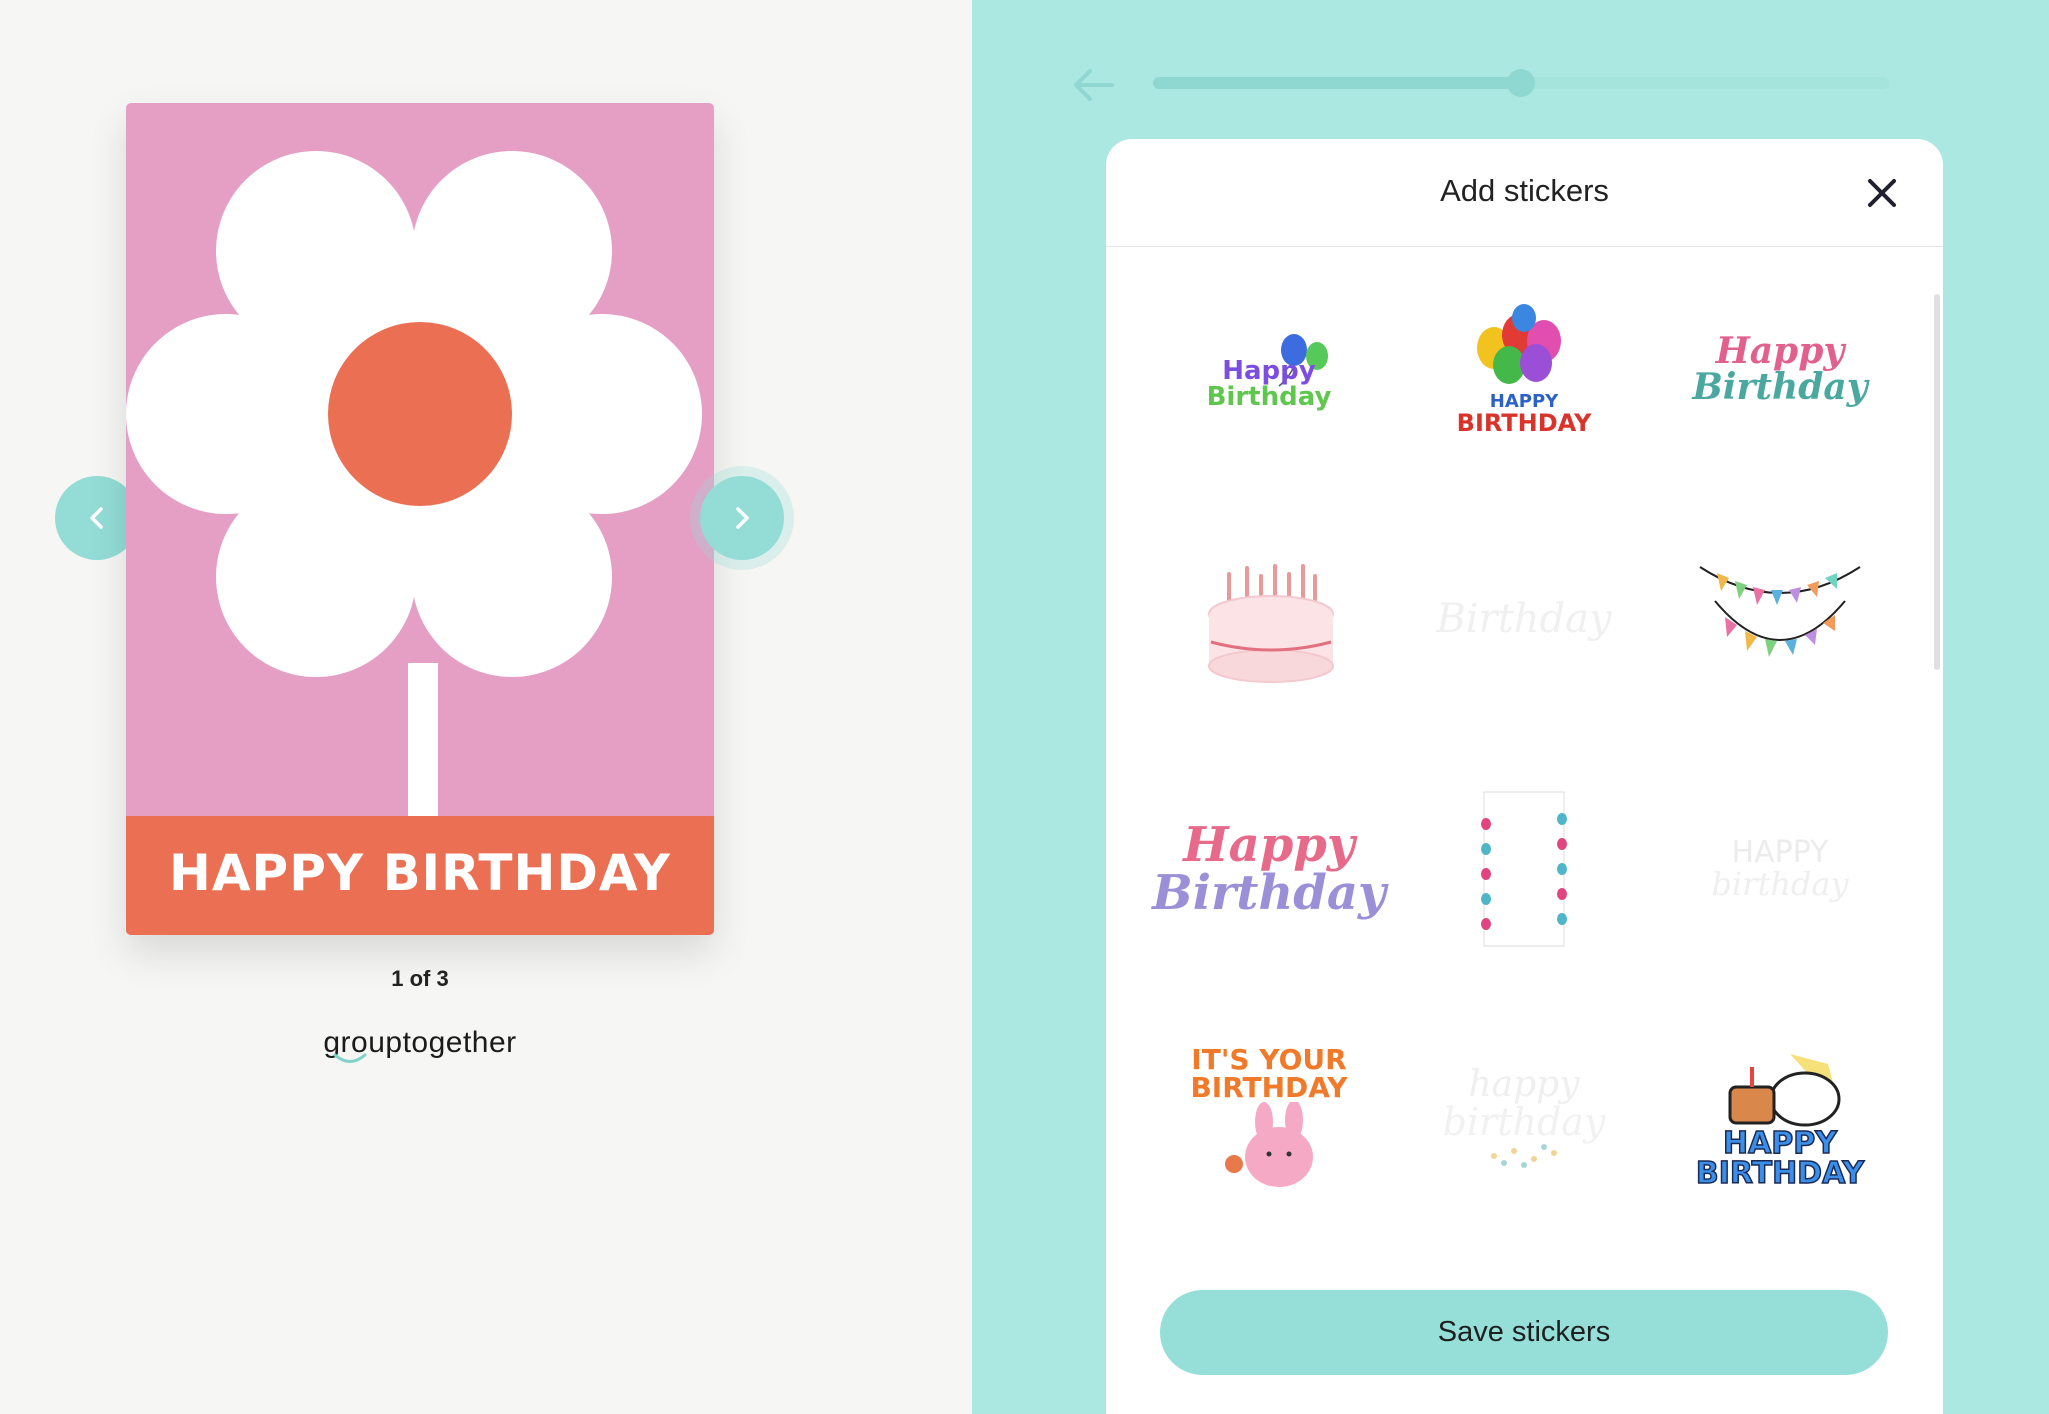 This screenshot has height=1414, width=2049. What do you see at coordinates (1519, 344) in the screenshot?
I see `balloons-icon` at bounding box center [1519, 344].